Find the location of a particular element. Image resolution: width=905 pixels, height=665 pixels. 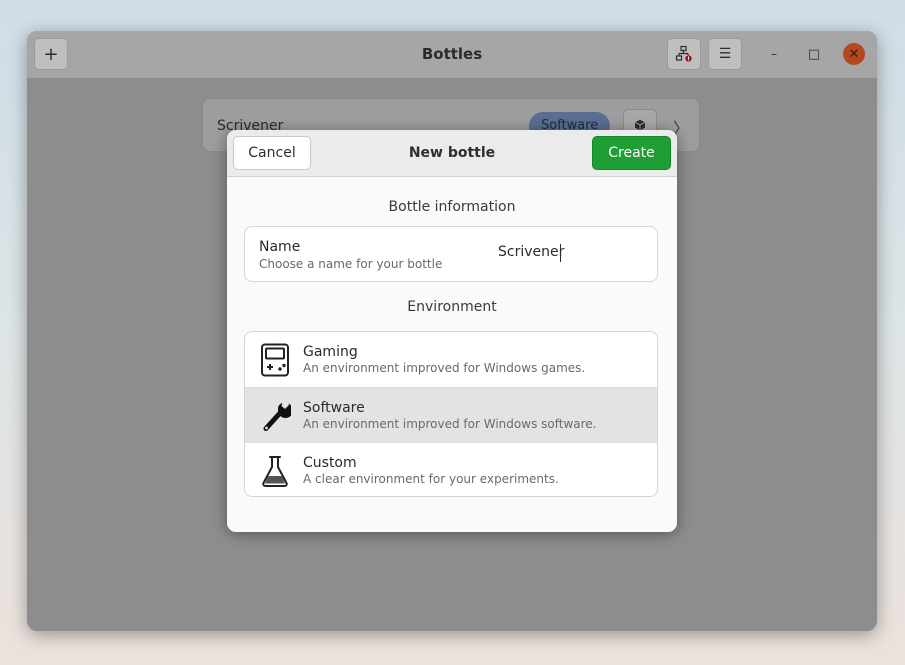

hamburger-menu-icon: ☰ is located at coordinates (725, 54).